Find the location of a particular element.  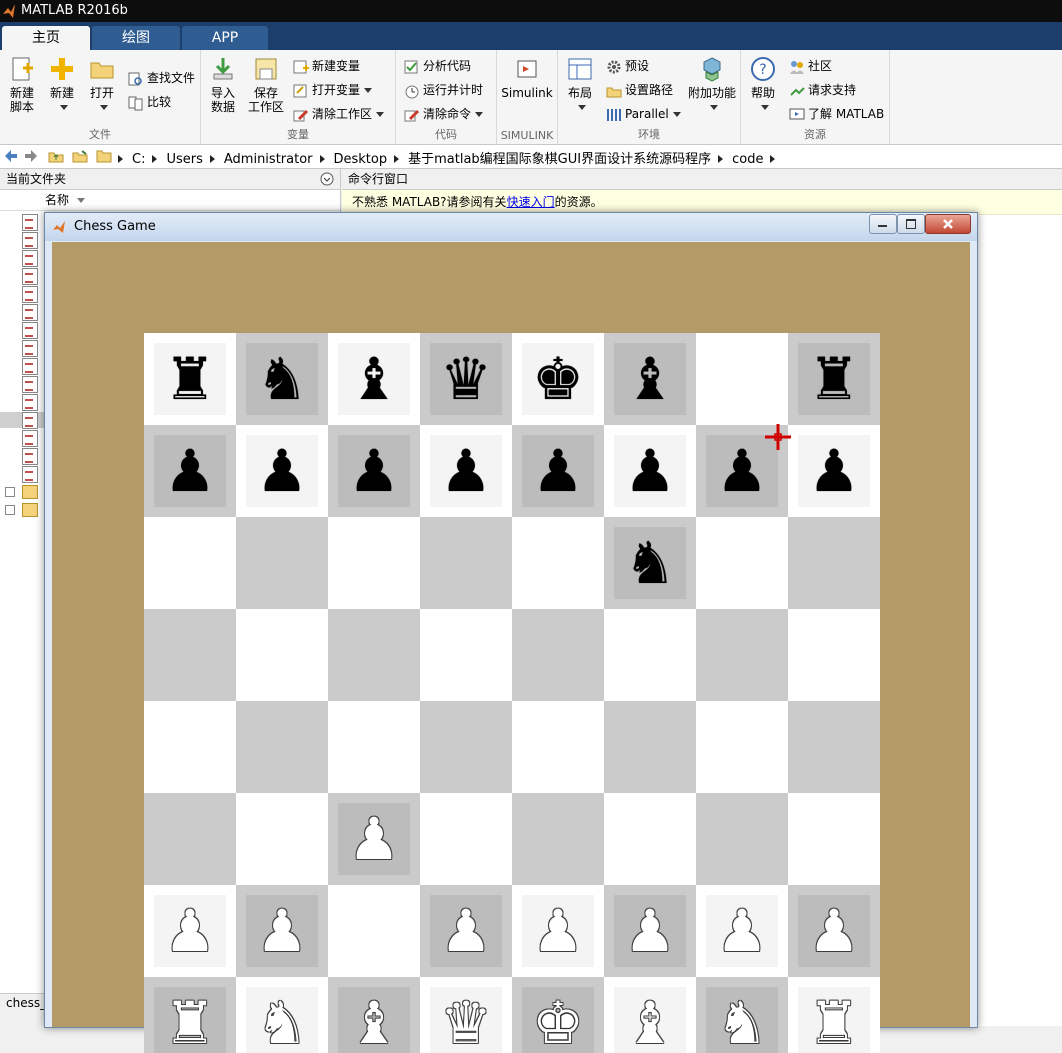

black-queen-icon: ♛ is located at coordinates (466, 379).